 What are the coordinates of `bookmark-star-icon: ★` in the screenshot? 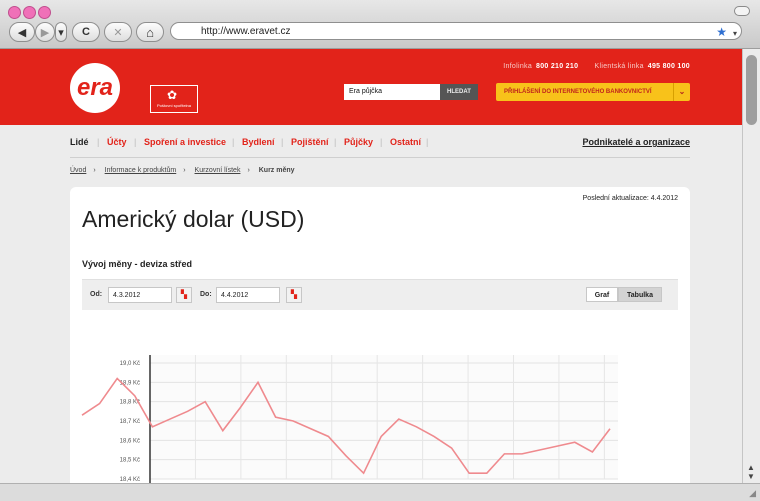 It's located at (721, 32).